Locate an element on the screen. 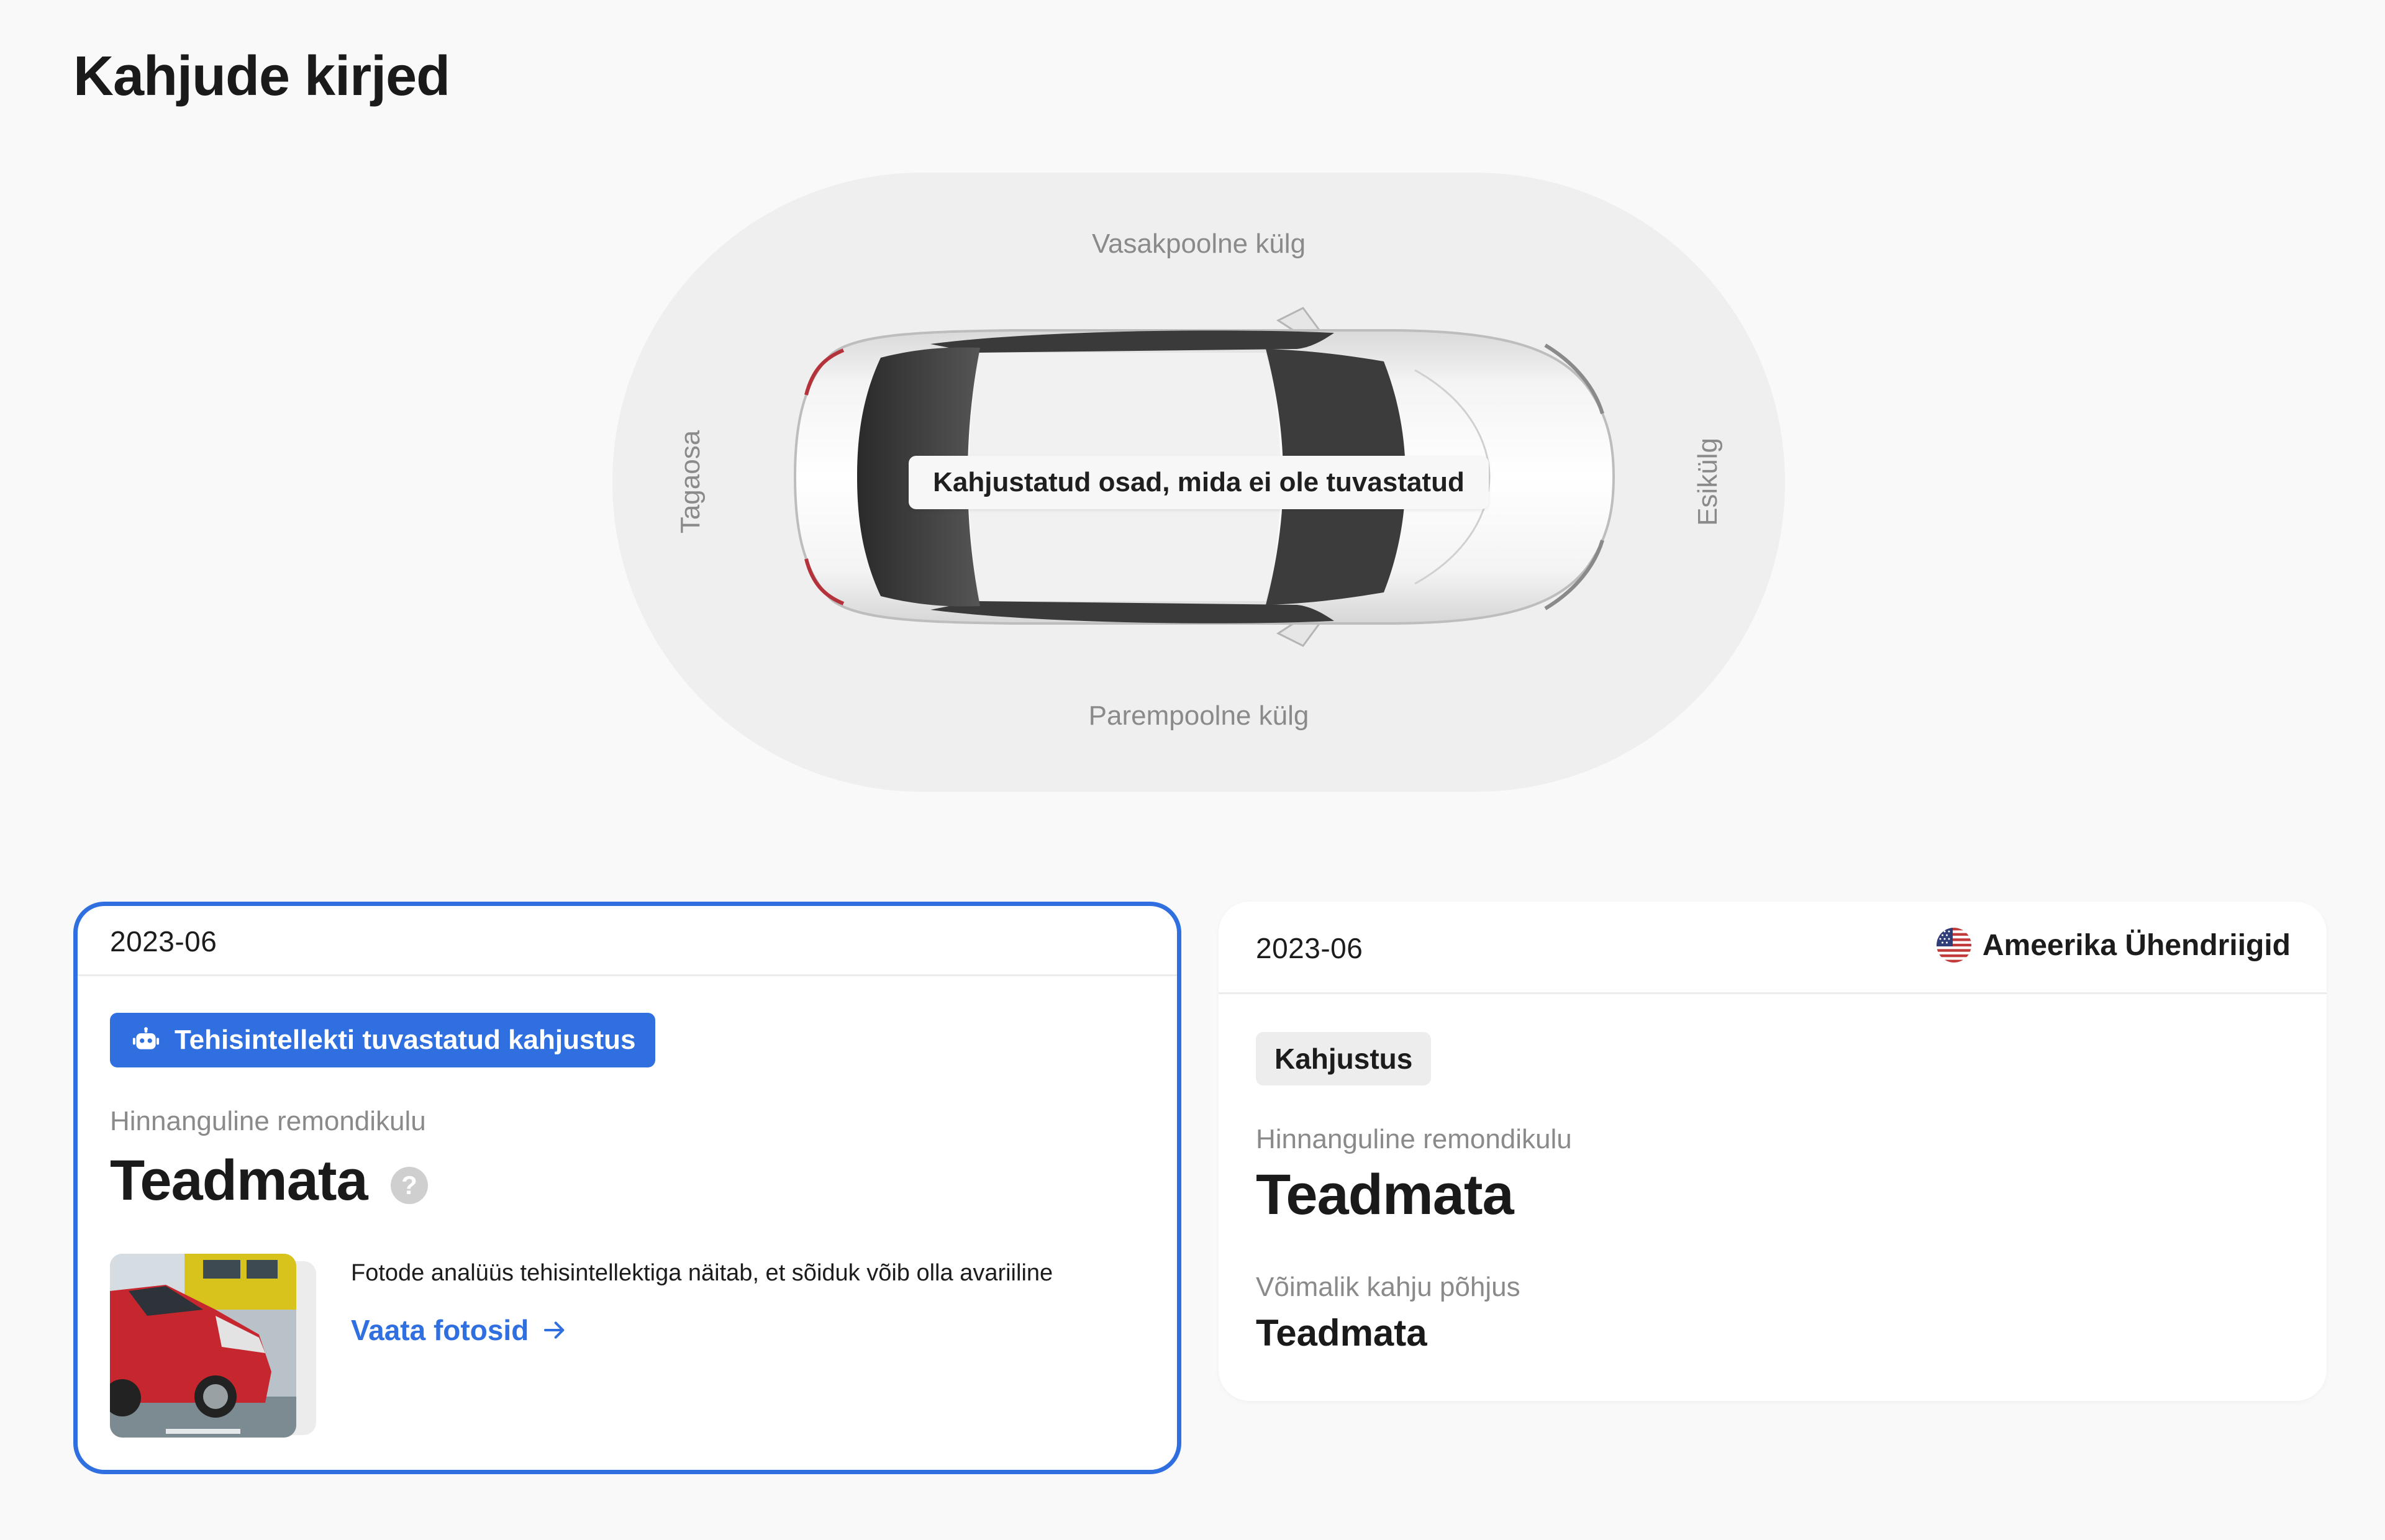 The image size is (2385, 1540). card-header: 2023-06 is located at coordinates (627, 941).